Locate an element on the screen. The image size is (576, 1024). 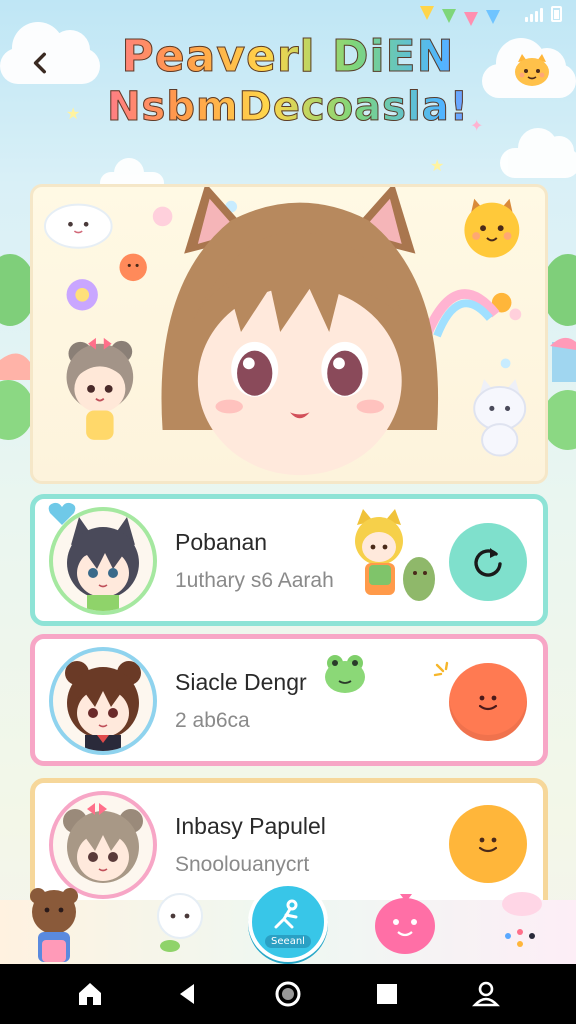
cloud-decoration is located at coordinates (538, 153).